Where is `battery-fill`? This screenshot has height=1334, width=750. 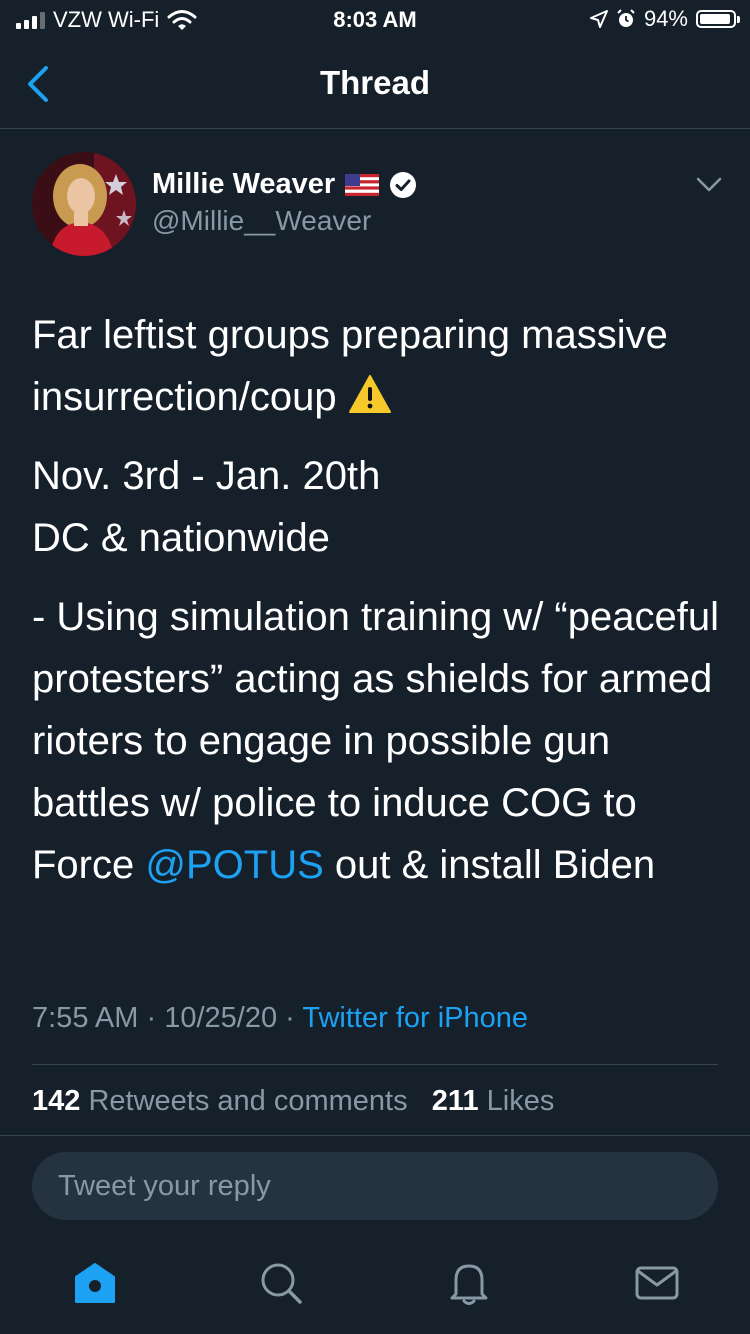
battery-fill is located at coordinates (715, 19).